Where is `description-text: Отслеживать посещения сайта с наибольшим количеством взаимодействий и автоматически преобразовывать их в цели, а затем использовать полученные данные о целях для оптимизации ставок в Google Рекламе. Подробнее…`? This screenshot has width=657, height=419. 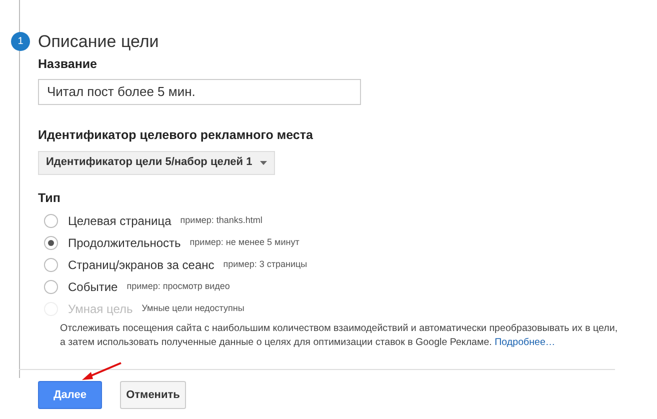
description-text: Отслеживать посещения сайта с наибольшим количеством взаимодействий и автоматически преобразовывать их в цели, а затем использовать полученные данные о целях для оптимизации ставок в Google Рекламе. Подробнее… is located at coordinates (339, 336).